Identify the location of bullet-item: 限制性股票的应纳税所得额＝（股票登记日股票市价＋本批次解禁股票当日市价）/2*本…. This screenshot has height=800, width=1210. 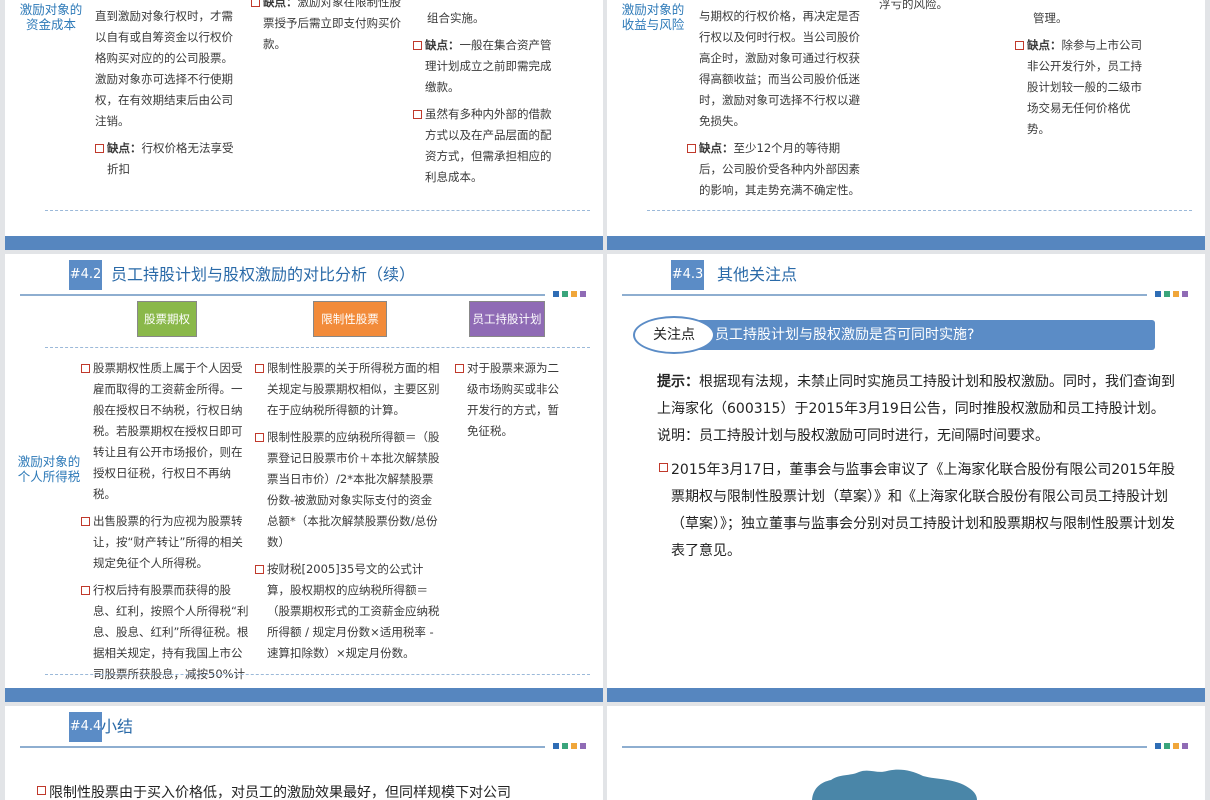
(348, 490).